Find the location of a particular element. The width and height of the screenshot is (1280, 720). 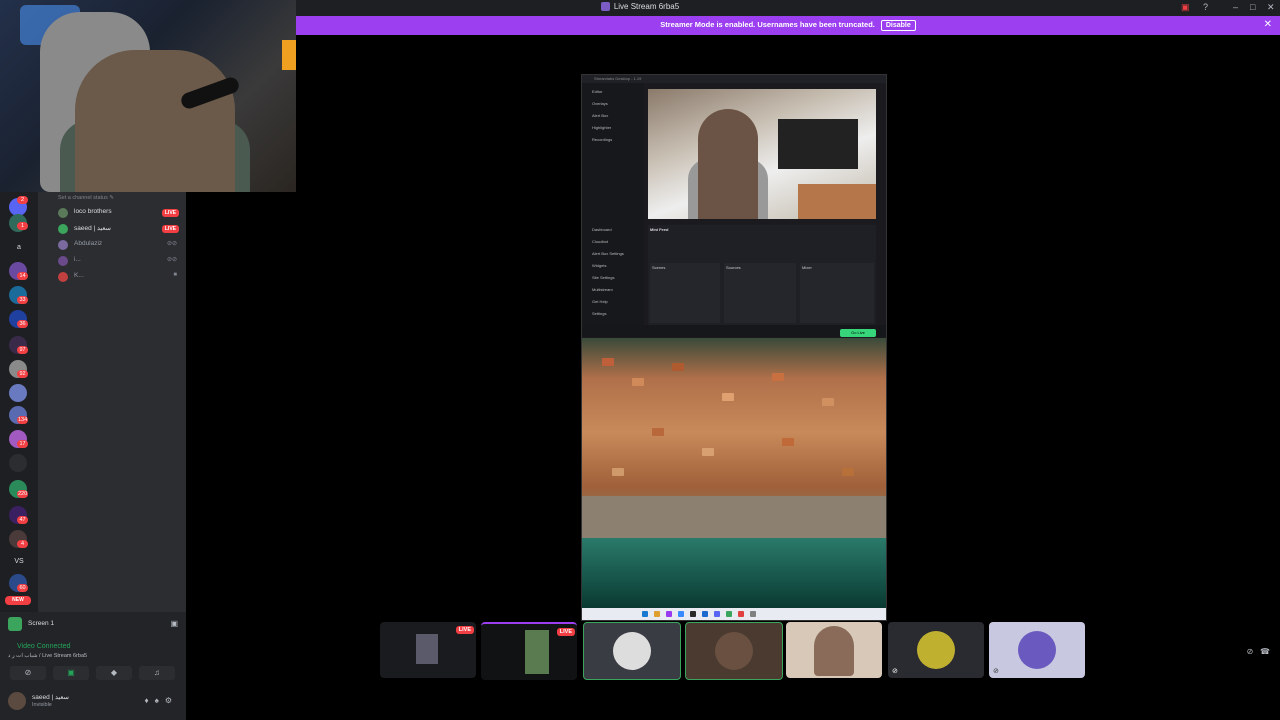

obs-nav-item: Recordings is located at coordinates (602, 139).